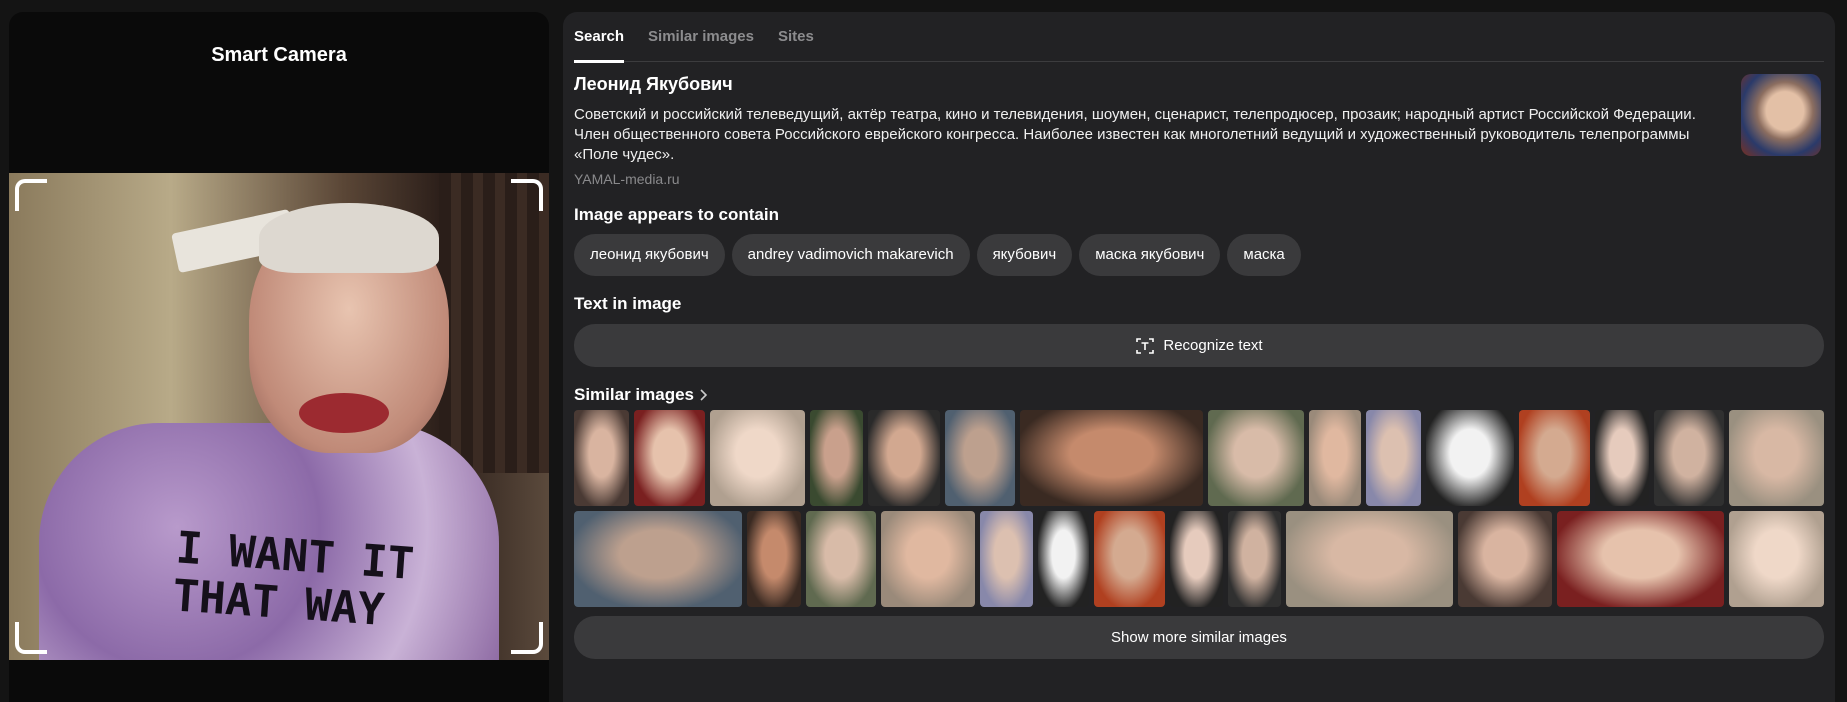  I want to click on chevron-right-icon, so click(704, 395).